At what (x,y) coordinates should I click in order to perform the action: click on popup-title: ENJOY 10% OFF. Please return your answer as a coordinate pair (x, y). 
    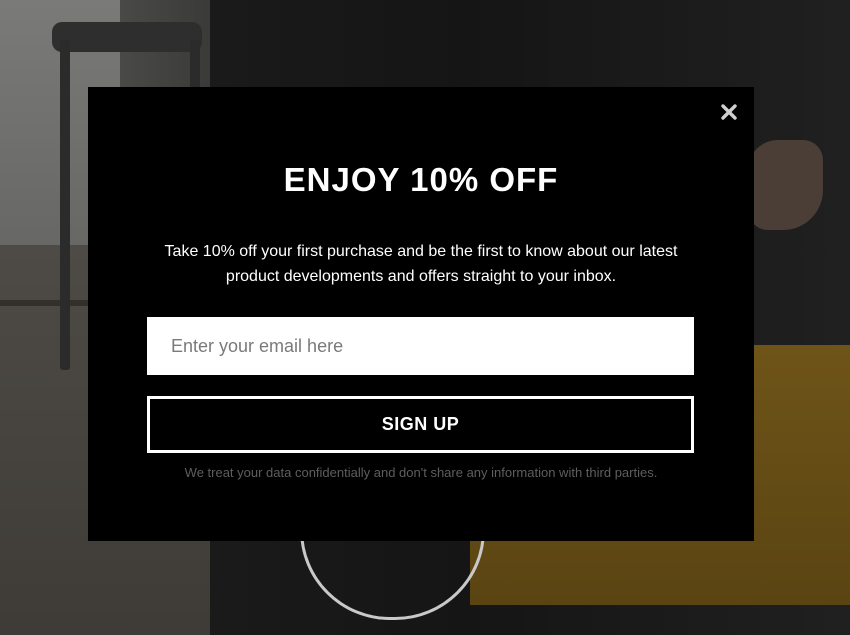
    Looking at the image, I should click on (421, 179).